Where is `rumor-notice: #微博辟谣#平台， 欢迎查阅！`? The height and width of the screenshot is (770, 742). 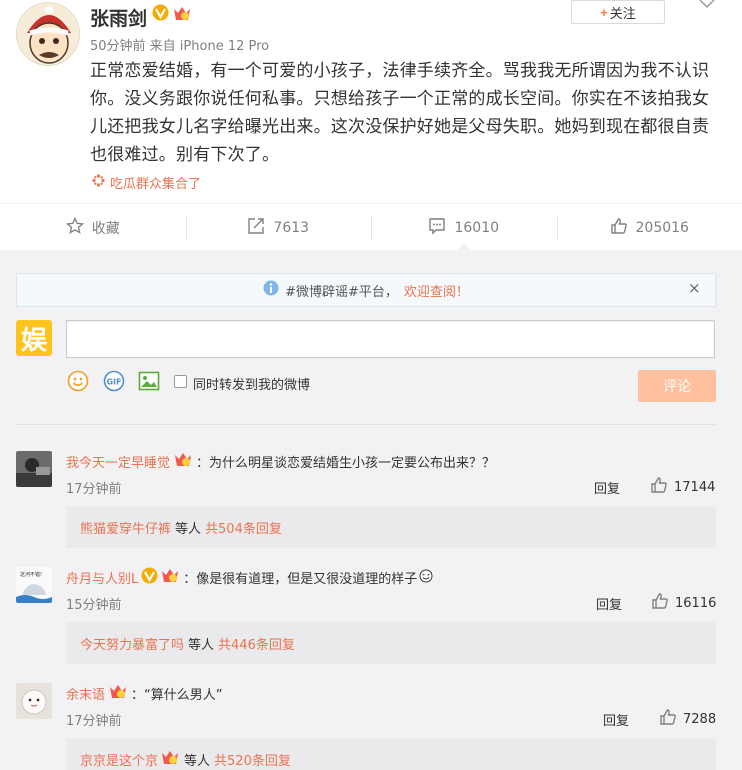 rumor-notice: #微博辟谣#平台， 欢迎查阅！ is located at coordinates (366, 290).